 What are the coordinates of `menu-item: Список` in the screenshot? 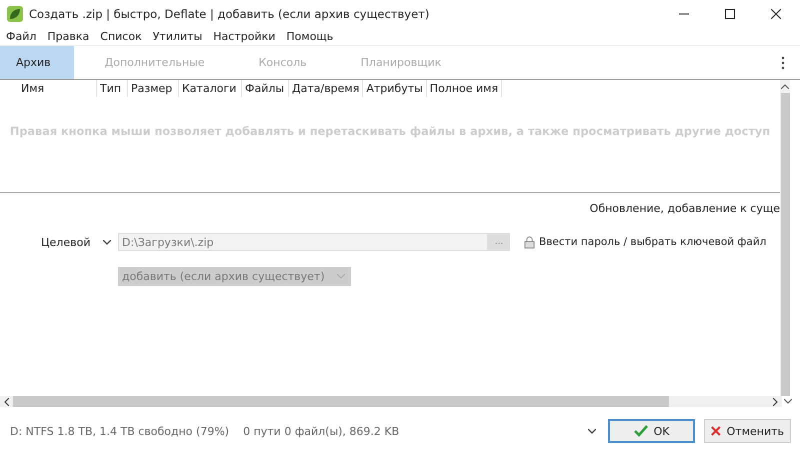 It's located at (121, 36).